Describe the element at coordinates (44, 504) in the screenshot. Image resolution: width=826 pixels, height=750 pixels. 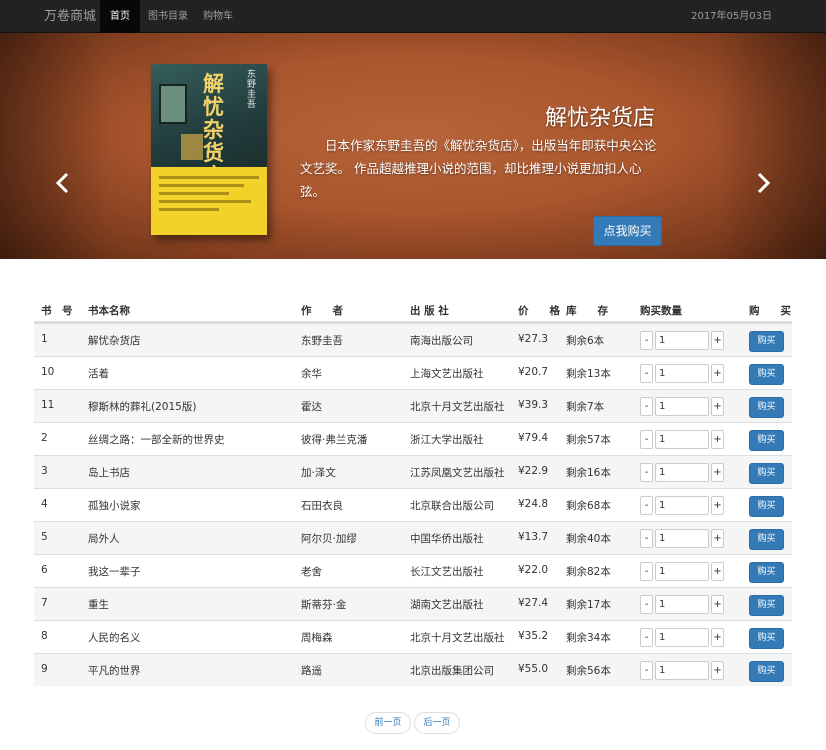
I see `cell-book-id: 4` at that location.